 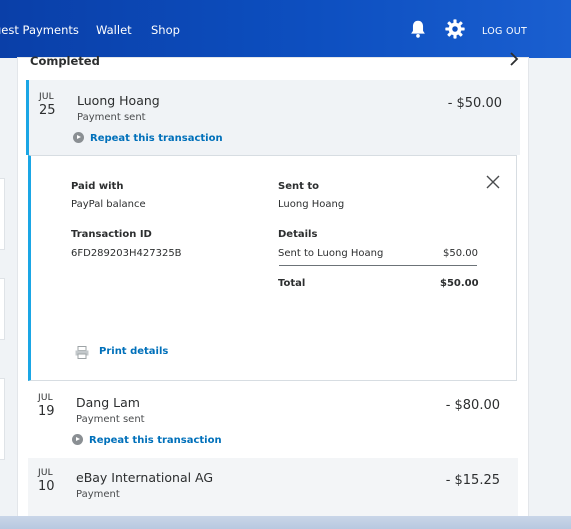 What do you see at coordinates (472, 405) in the screenshot?
I see `transaction-amount: - $80.00` at bounding box center [472, 405].